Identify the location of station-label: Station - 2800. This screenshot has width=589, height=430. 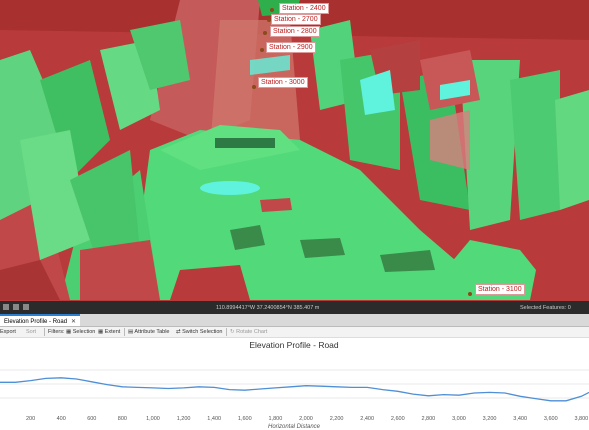
(295, 31).